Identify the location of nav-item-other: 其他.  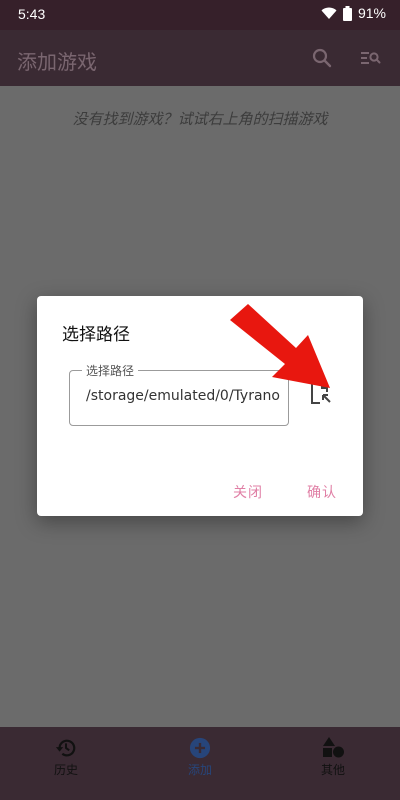
(333, 757).